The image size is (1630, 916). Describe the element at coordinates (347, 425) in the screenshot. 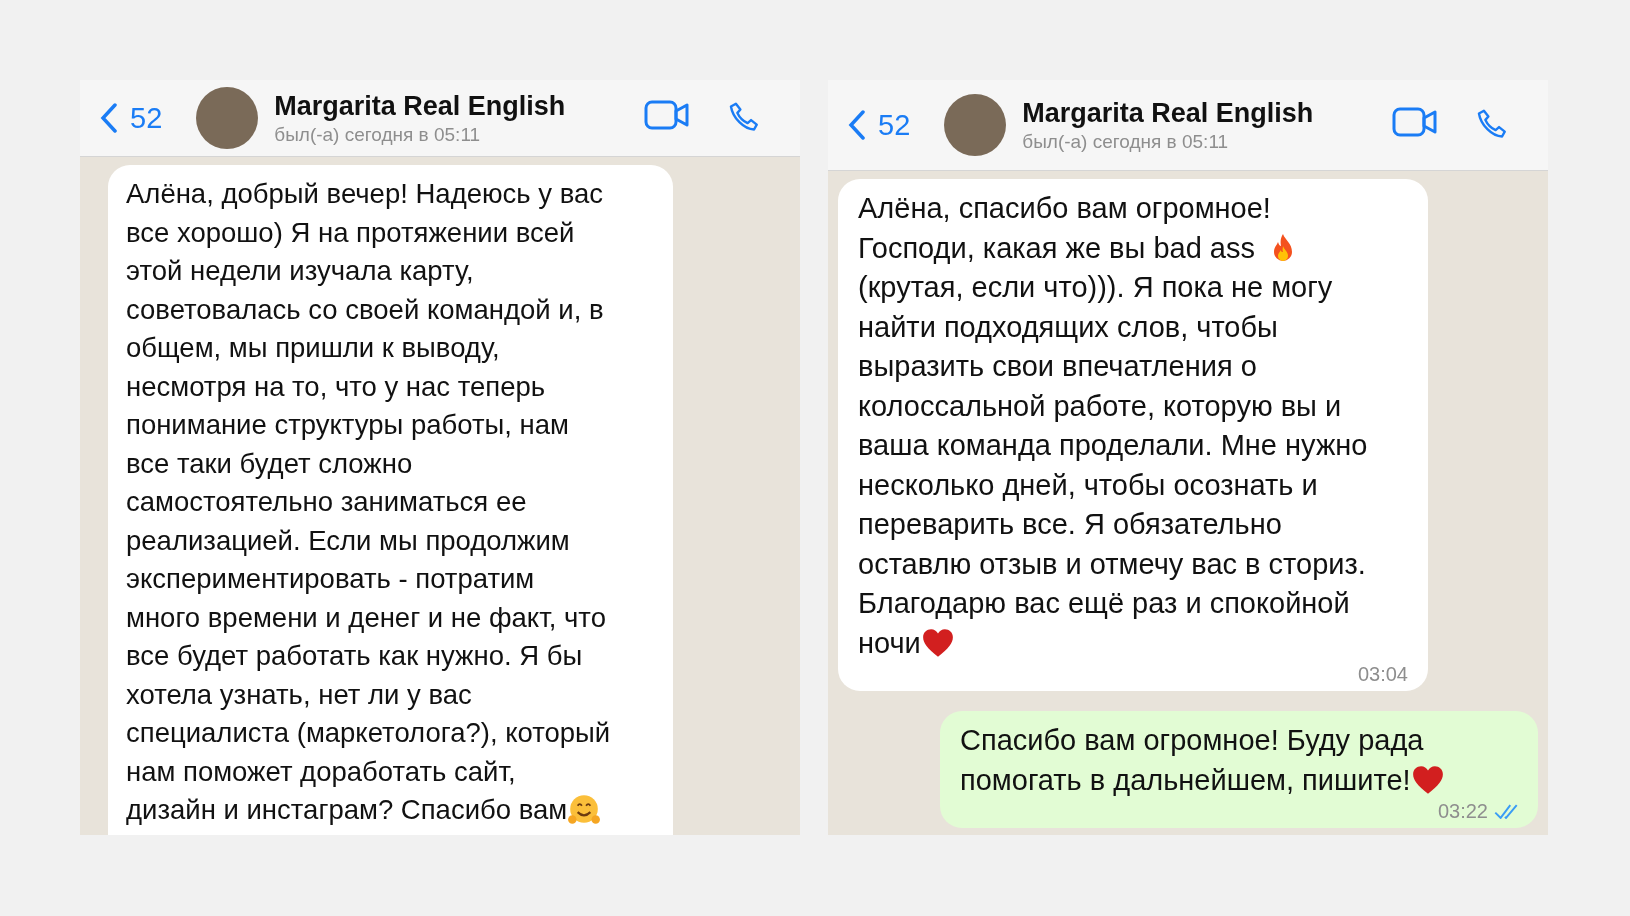

I see `message-text: понимание структуры работы, нам` at that location.